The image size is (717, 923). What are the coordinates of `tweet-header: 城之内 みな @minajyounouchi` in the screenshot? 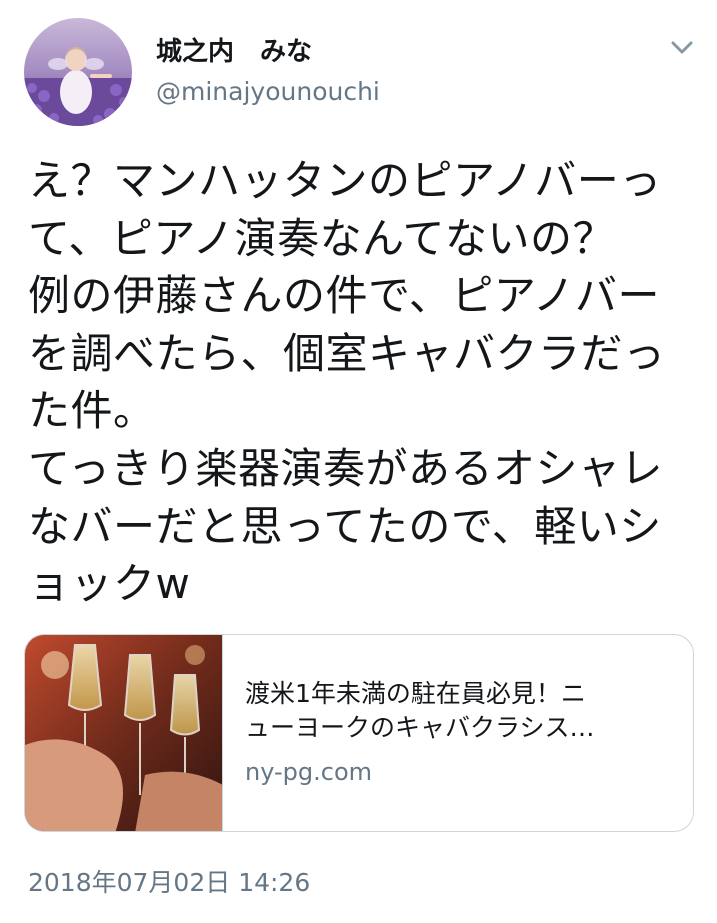 It's located at (359, 73).